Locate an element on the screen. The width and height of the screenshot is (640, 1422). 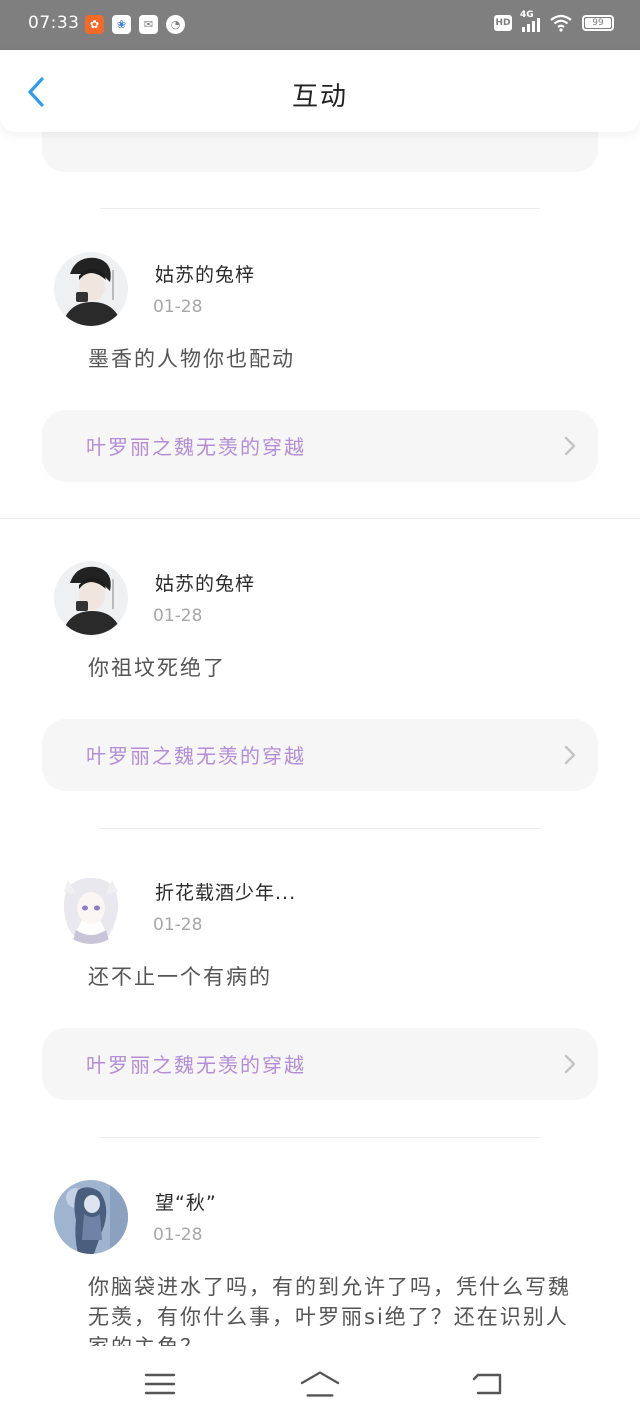
wifi-icon is located at coordinates (561, 23).